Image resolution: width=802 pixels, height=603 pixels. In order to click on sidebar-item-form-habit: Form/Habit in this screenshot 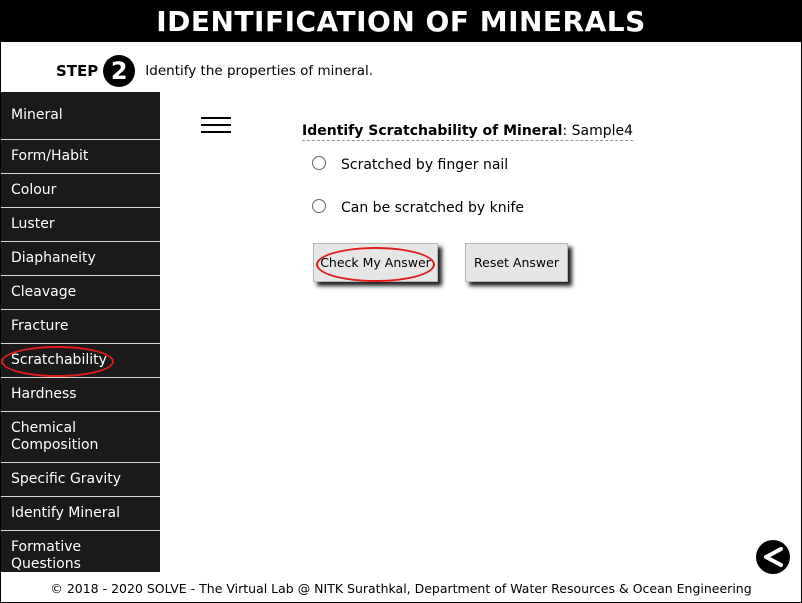, I will do `click(80, 157)`.